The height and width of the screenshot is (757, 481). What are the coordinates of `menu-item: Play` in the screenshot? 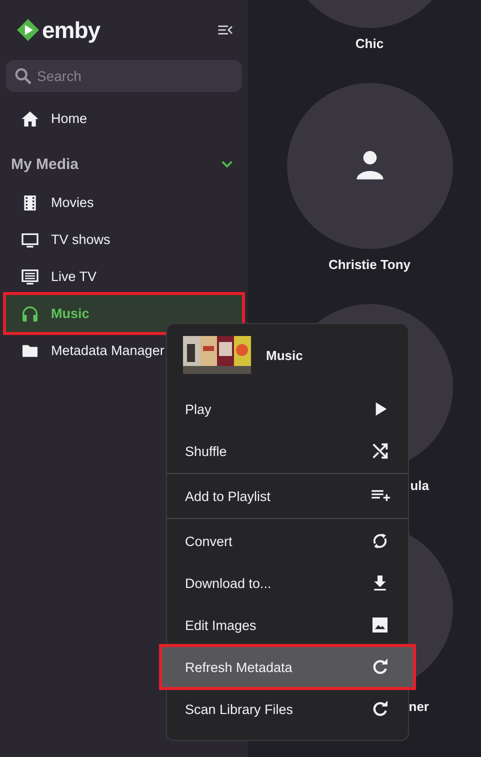 It's located at (287, 409).